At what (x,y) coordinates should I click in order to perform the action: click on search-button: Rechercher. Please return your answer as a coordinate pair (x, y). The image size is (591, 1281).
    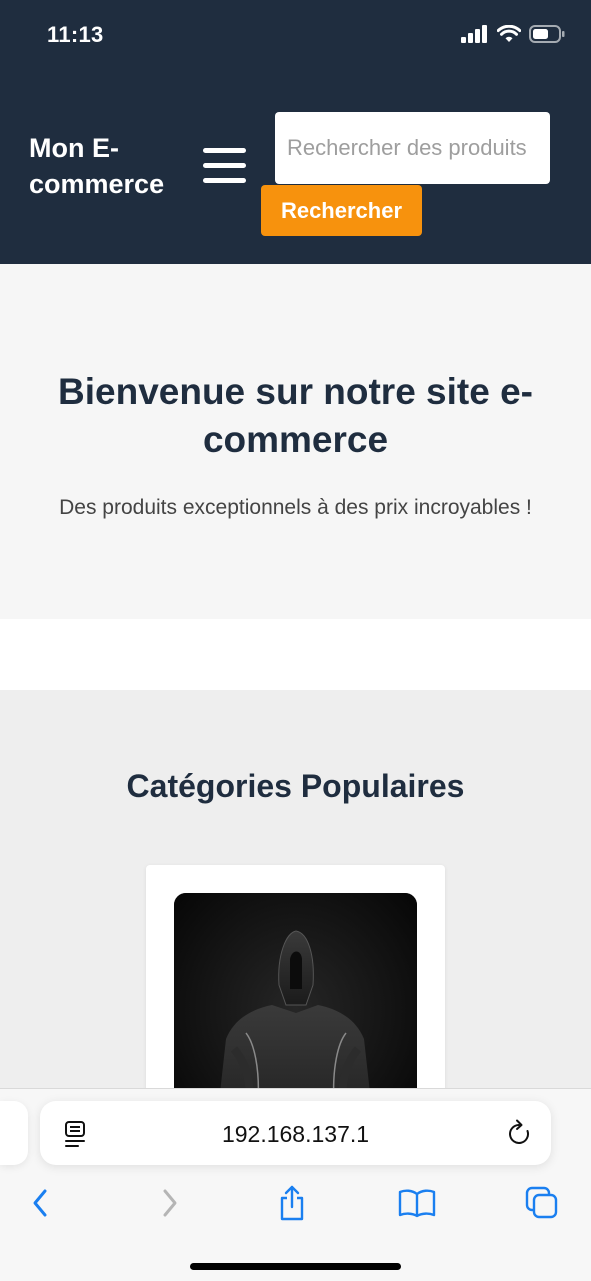
    Looking at the image, I should click on (341, 210).